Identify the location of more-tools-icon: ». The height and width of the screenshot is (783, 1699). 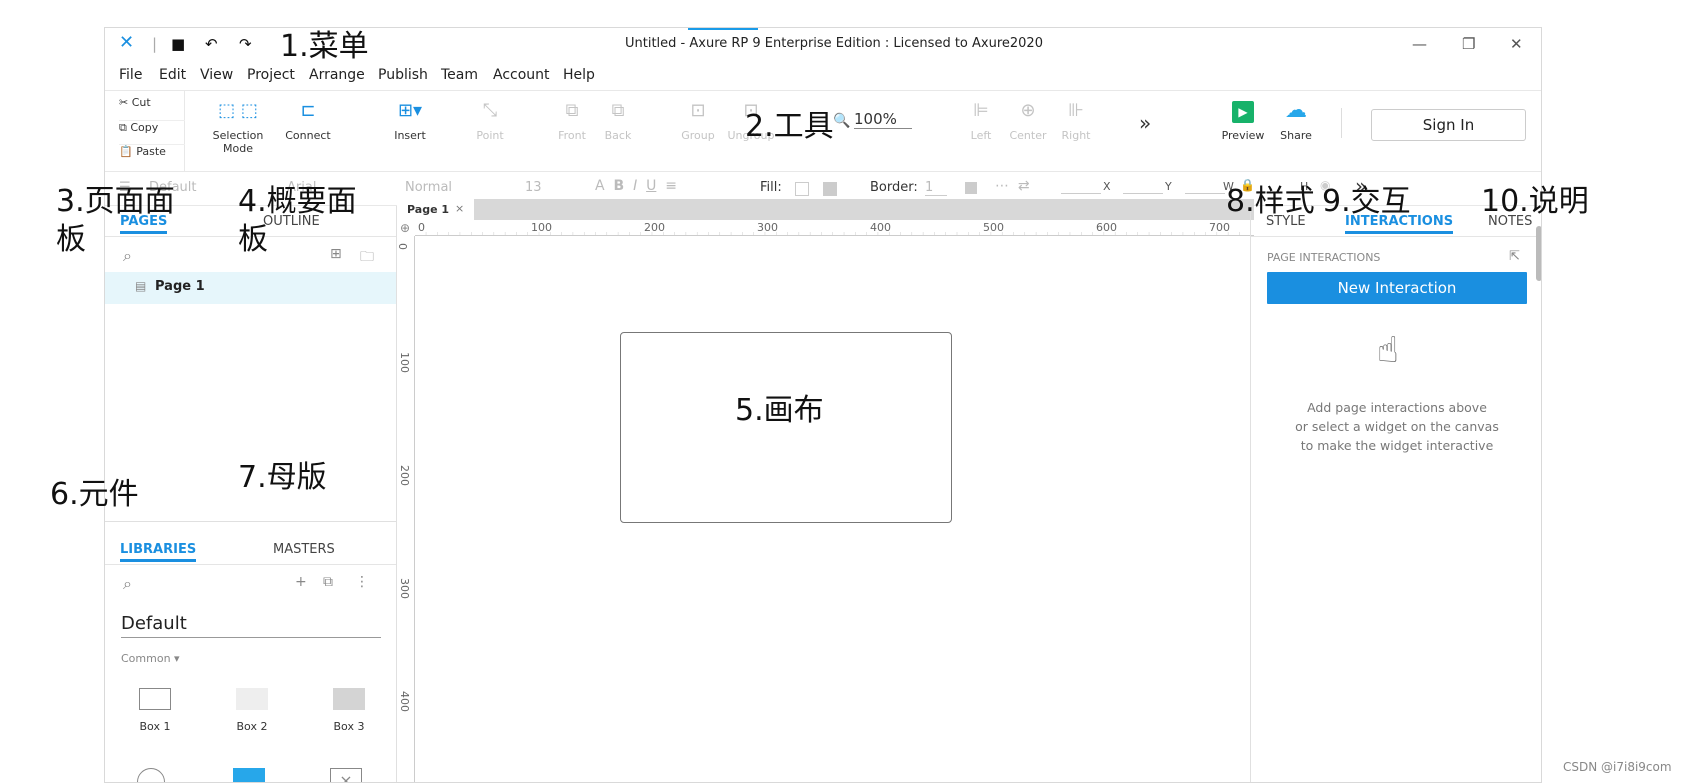
(1145, 123).